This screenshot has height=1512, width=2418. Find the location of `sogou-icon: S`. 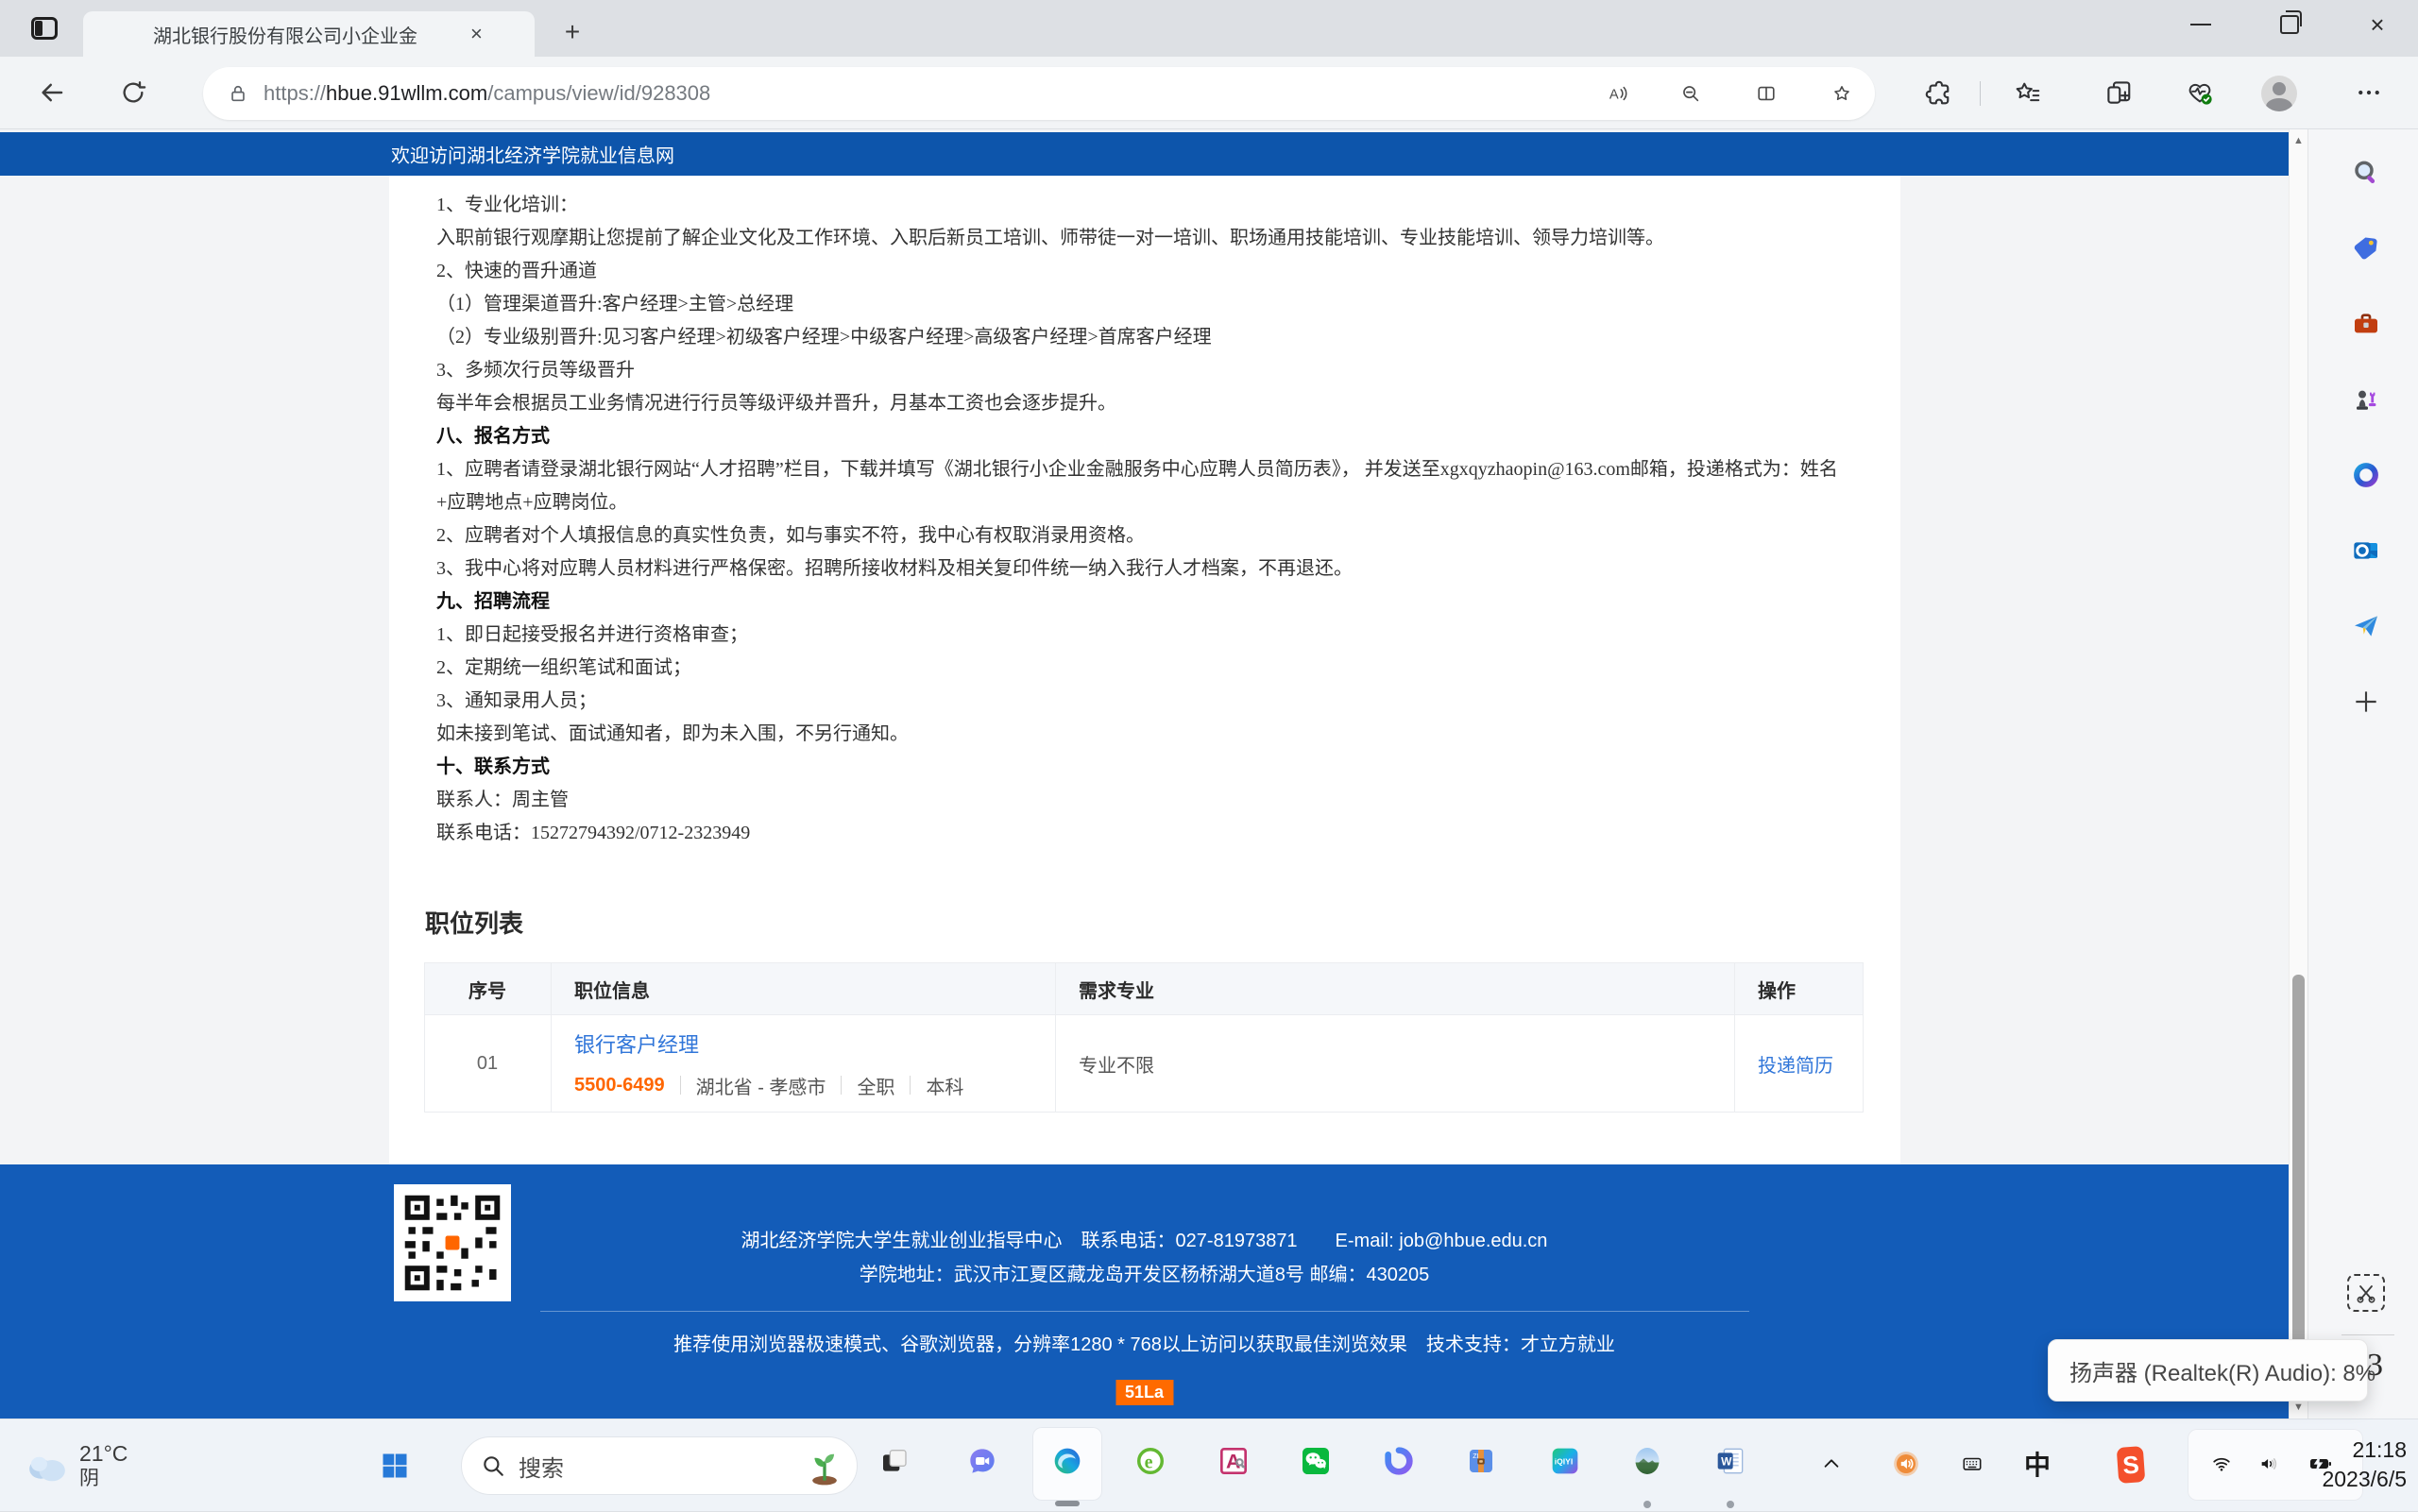

sogou-icon: S is located at coordinates (2131, 1465).